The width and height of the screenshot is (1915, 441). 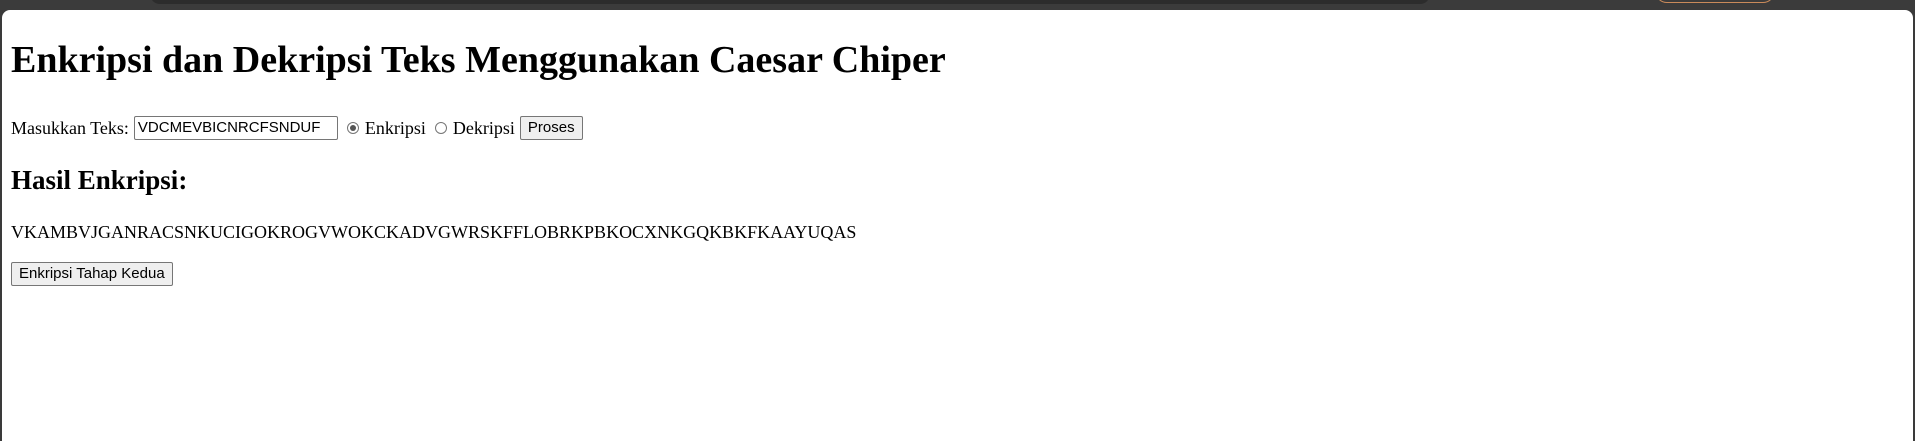 I want to click on browser-button, so click(x=1715, y=1).